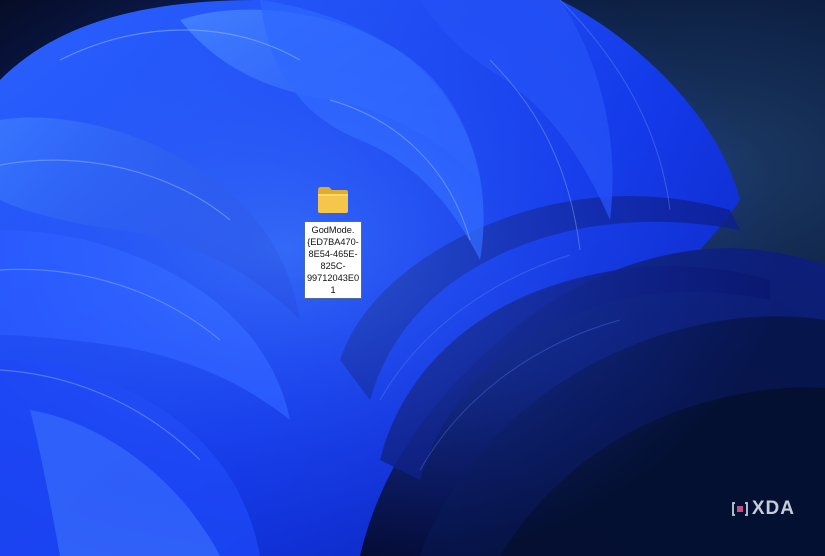  I want to click on folder-icon, so click(333, 200).